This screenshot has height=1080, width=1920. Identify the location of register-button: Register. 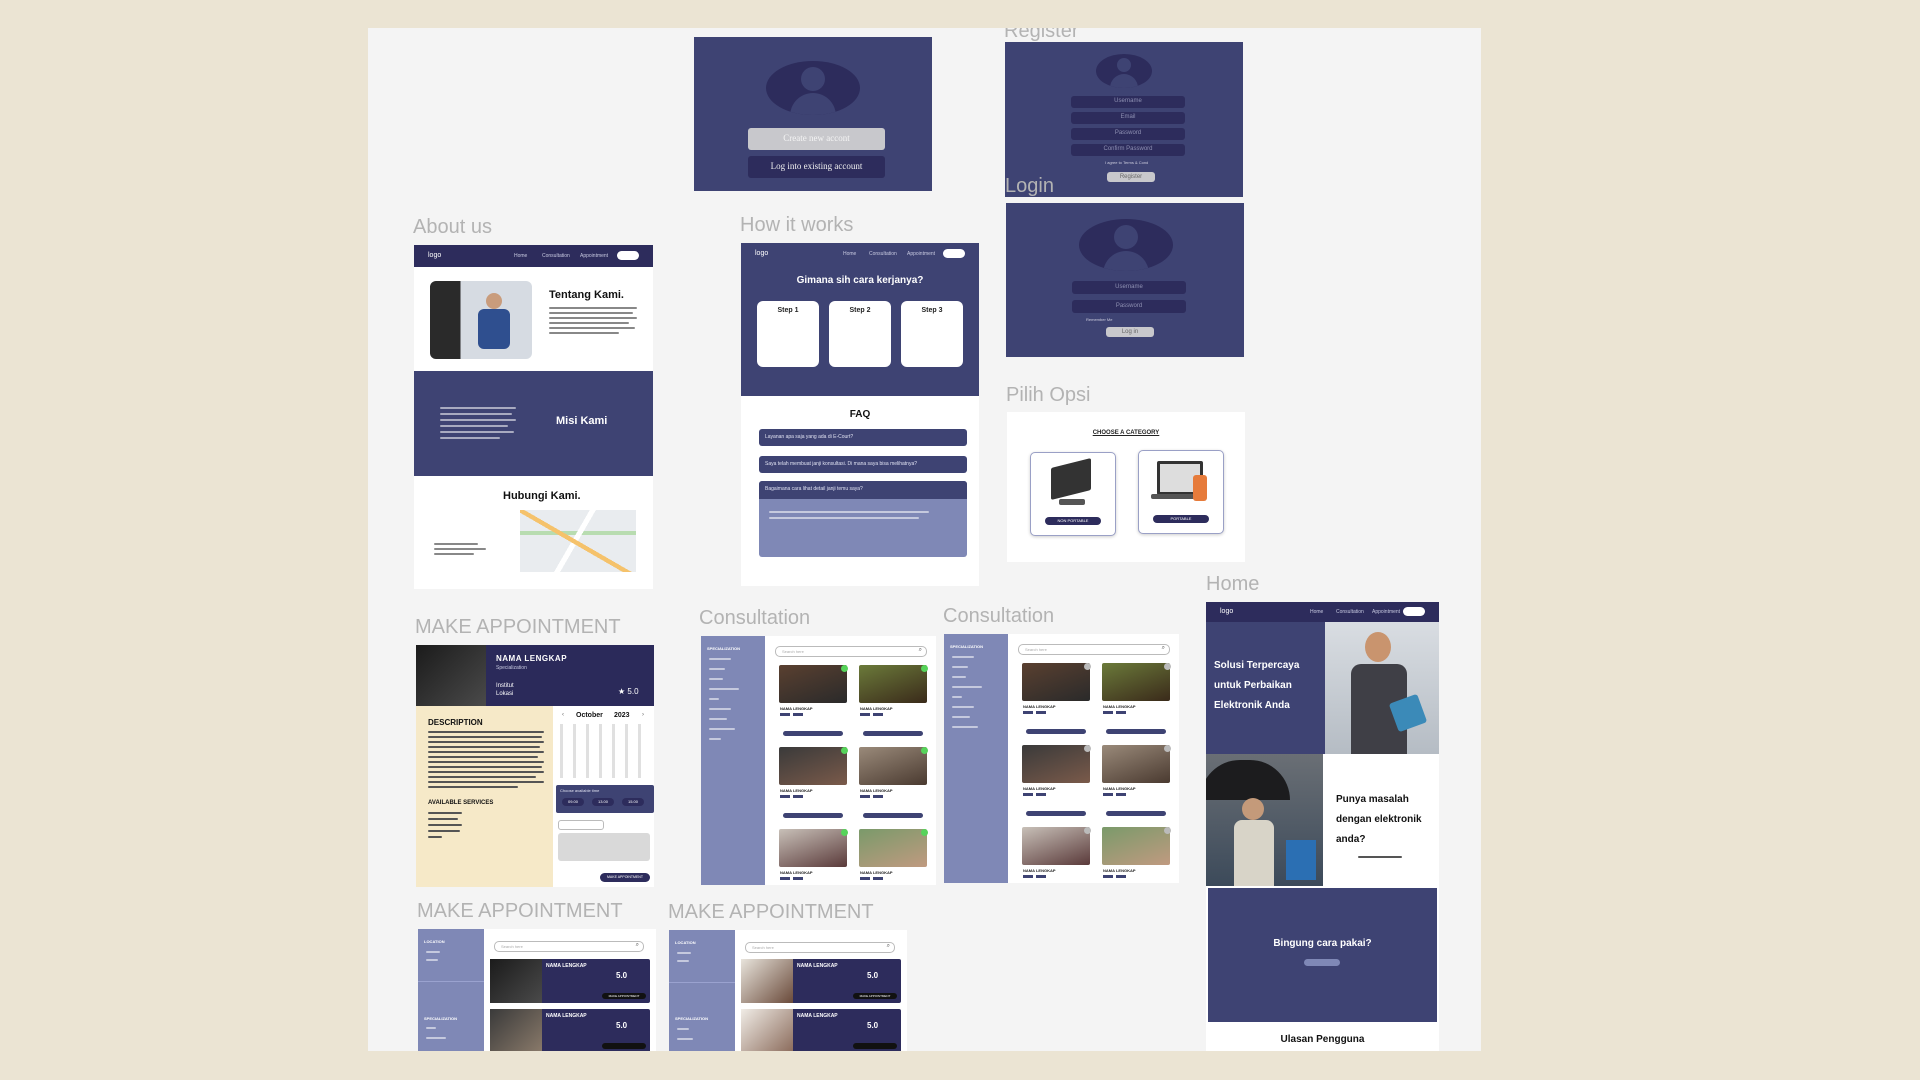
(1131, 177).